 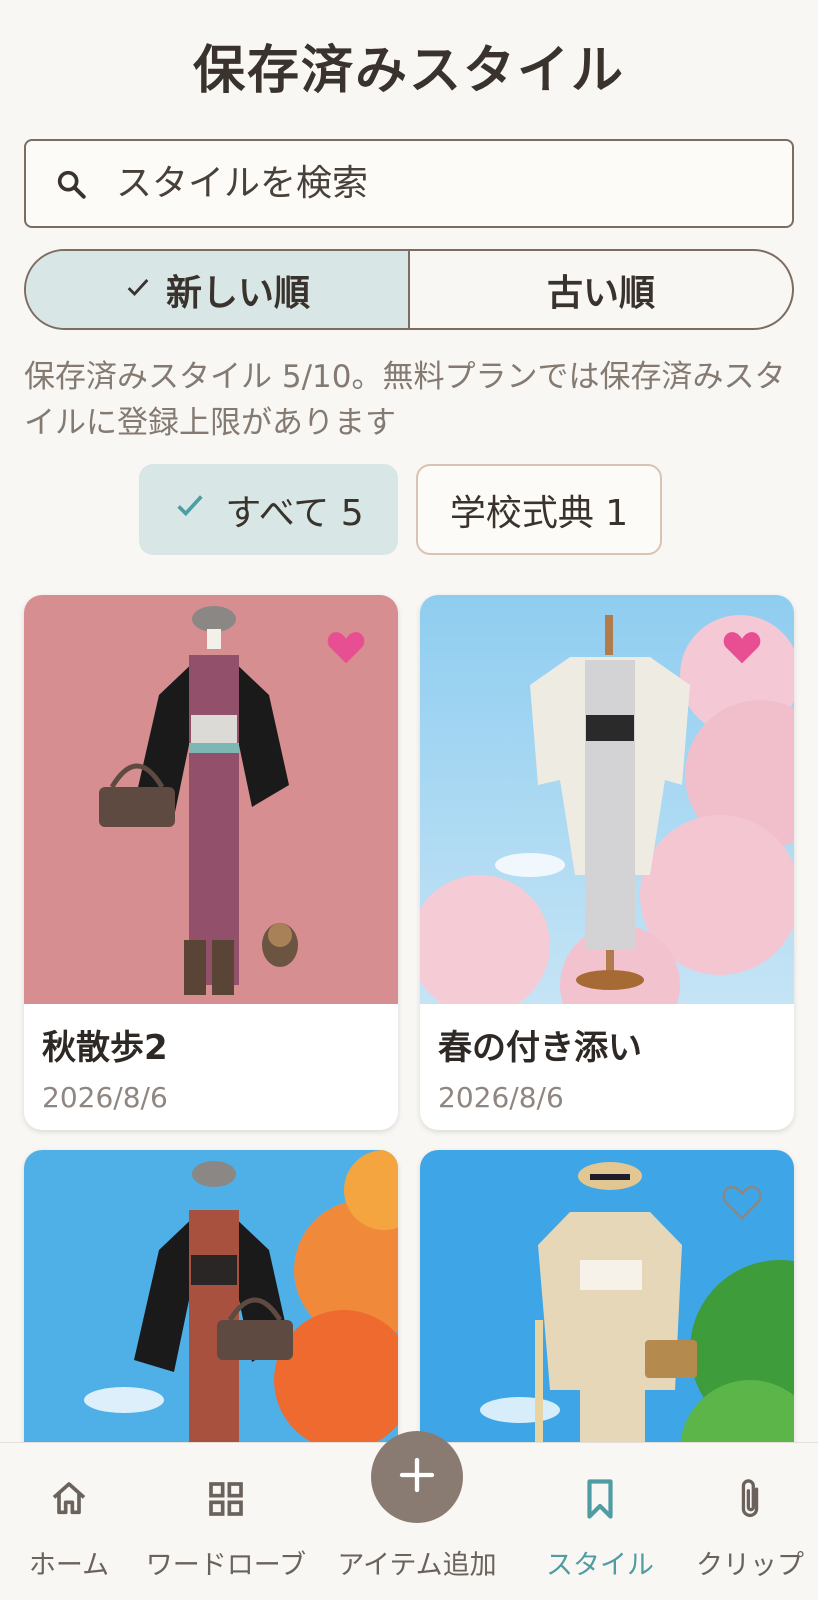 I want to click on nav-styles: スタイル, so click(x=600, y=1521).